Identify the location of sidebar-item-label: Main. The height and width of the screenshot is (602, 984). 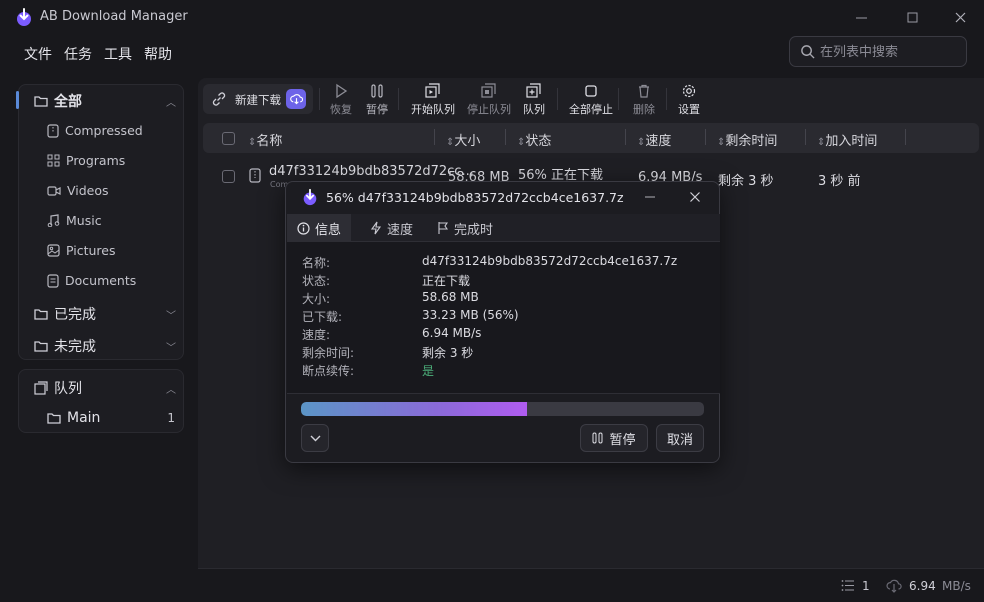
(84, 418).